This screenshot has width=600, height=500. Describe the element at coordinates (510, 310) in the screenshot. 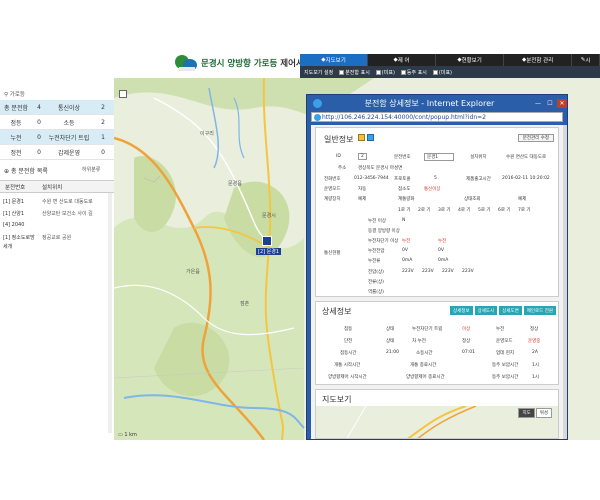

I see `tab-detail-drawing: 상세도면` at that location.